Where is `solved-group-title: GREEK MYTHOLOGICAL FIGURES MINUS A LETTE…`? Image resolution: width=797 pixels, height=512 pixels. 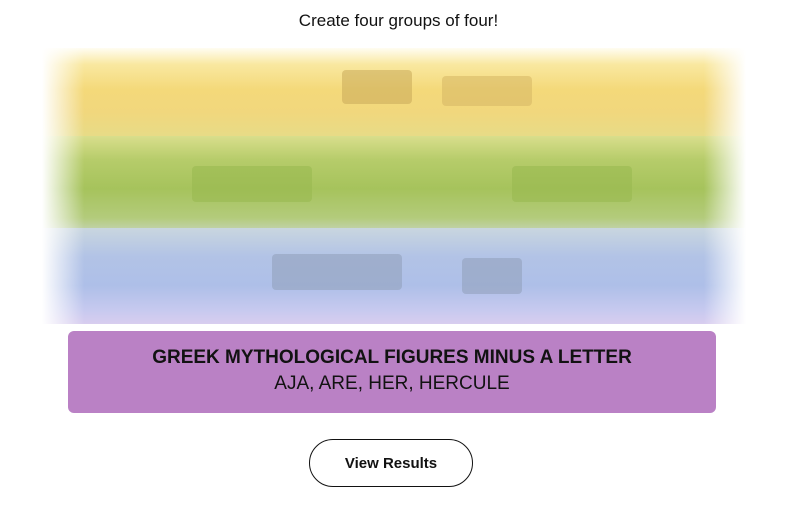
solved-group-title: GREEK MYTHOLOGICAL FIGURES MINUS A LETTE… is located at coordinates (392, 357).